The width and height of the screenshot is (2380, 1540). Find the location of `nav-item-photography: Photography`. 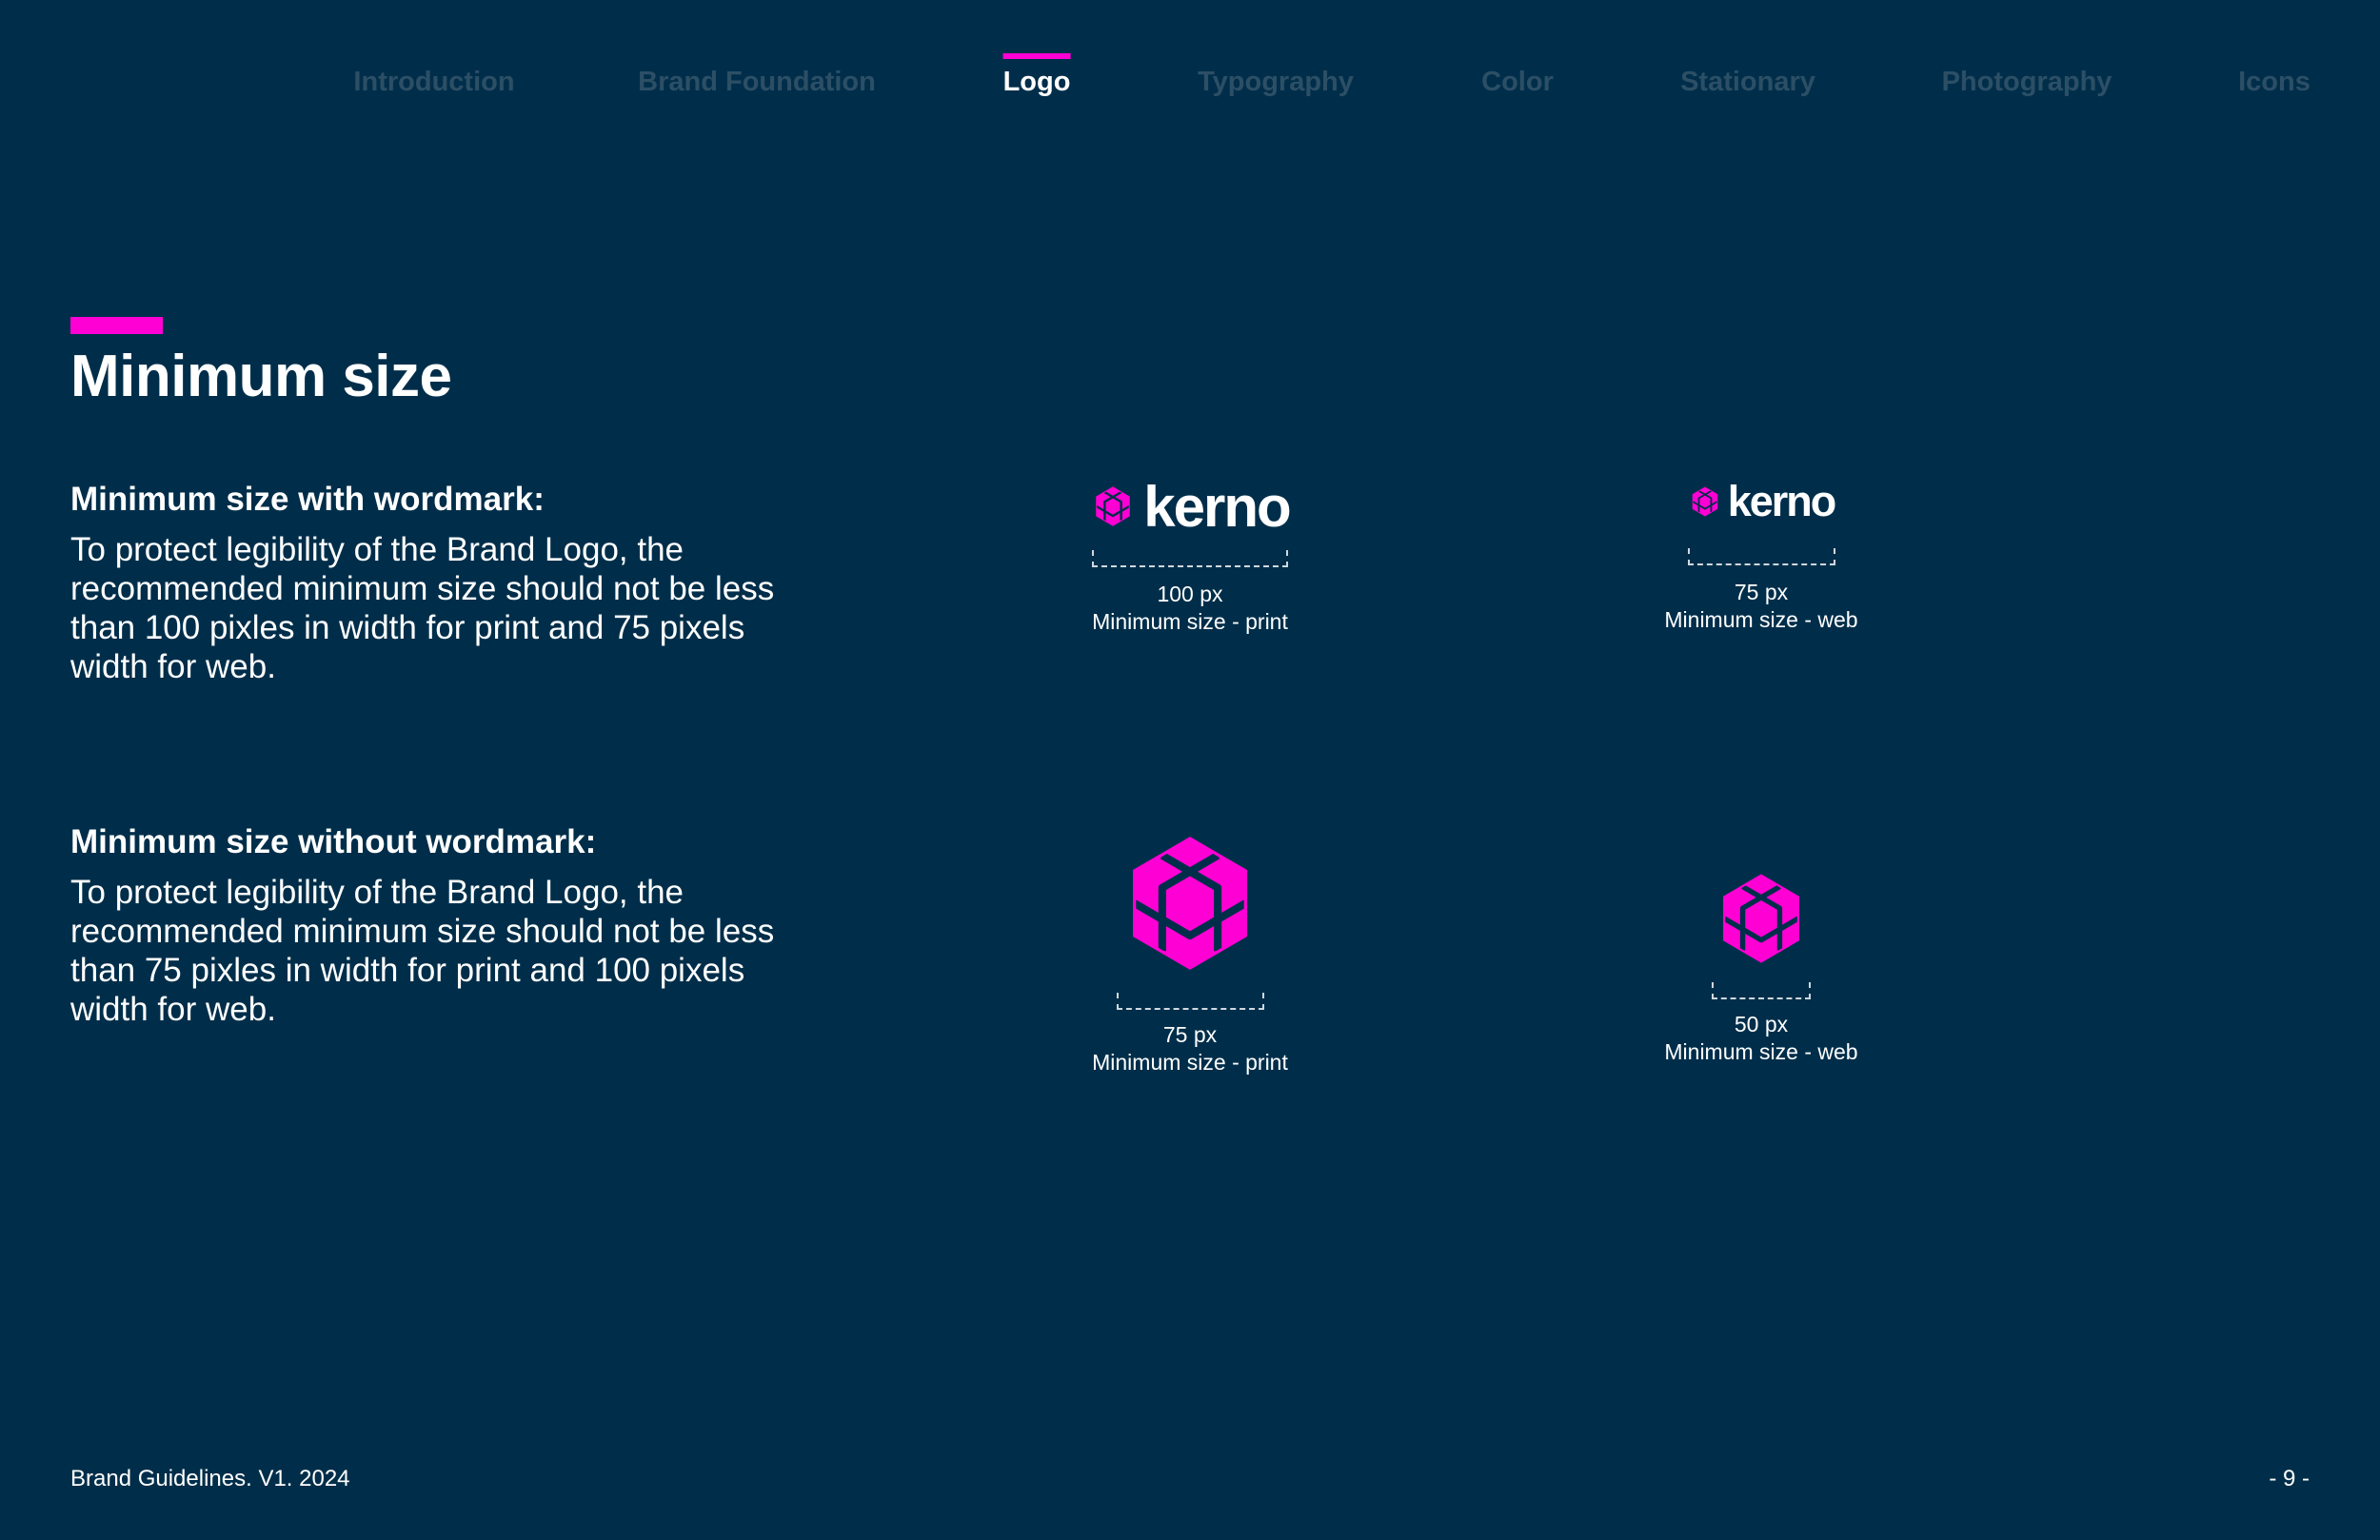

nav-item-photography: Photography is located at coordinates (2027, 82).